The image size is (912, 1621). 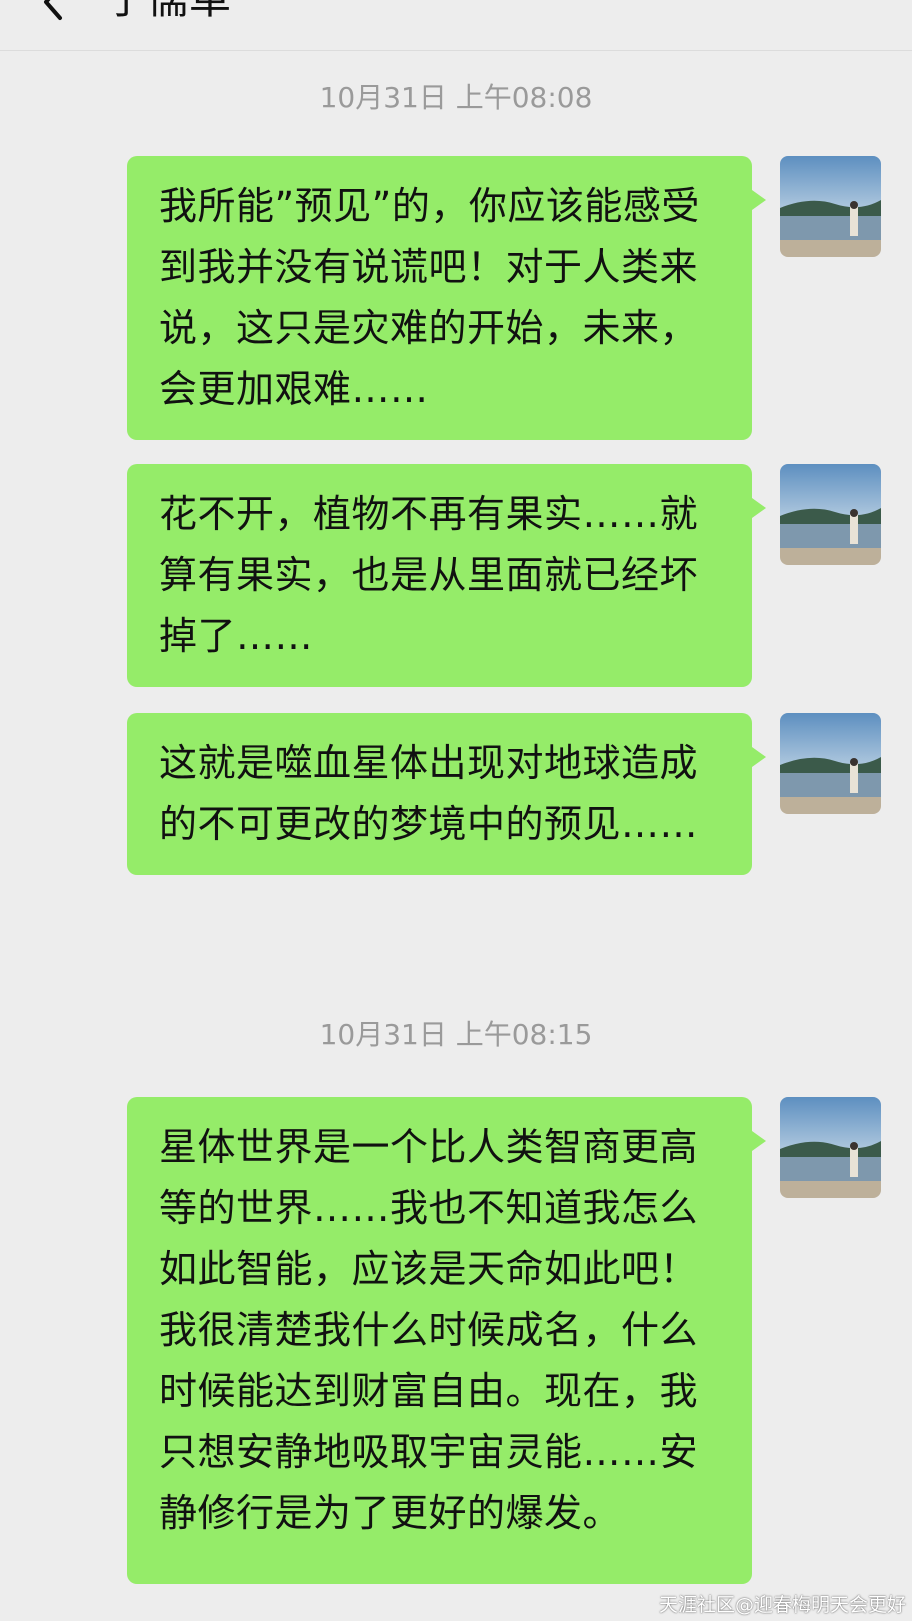 I want to click on watermark: 天涯社区@迎春梅明天会更好, so click(x=782, y=1605).